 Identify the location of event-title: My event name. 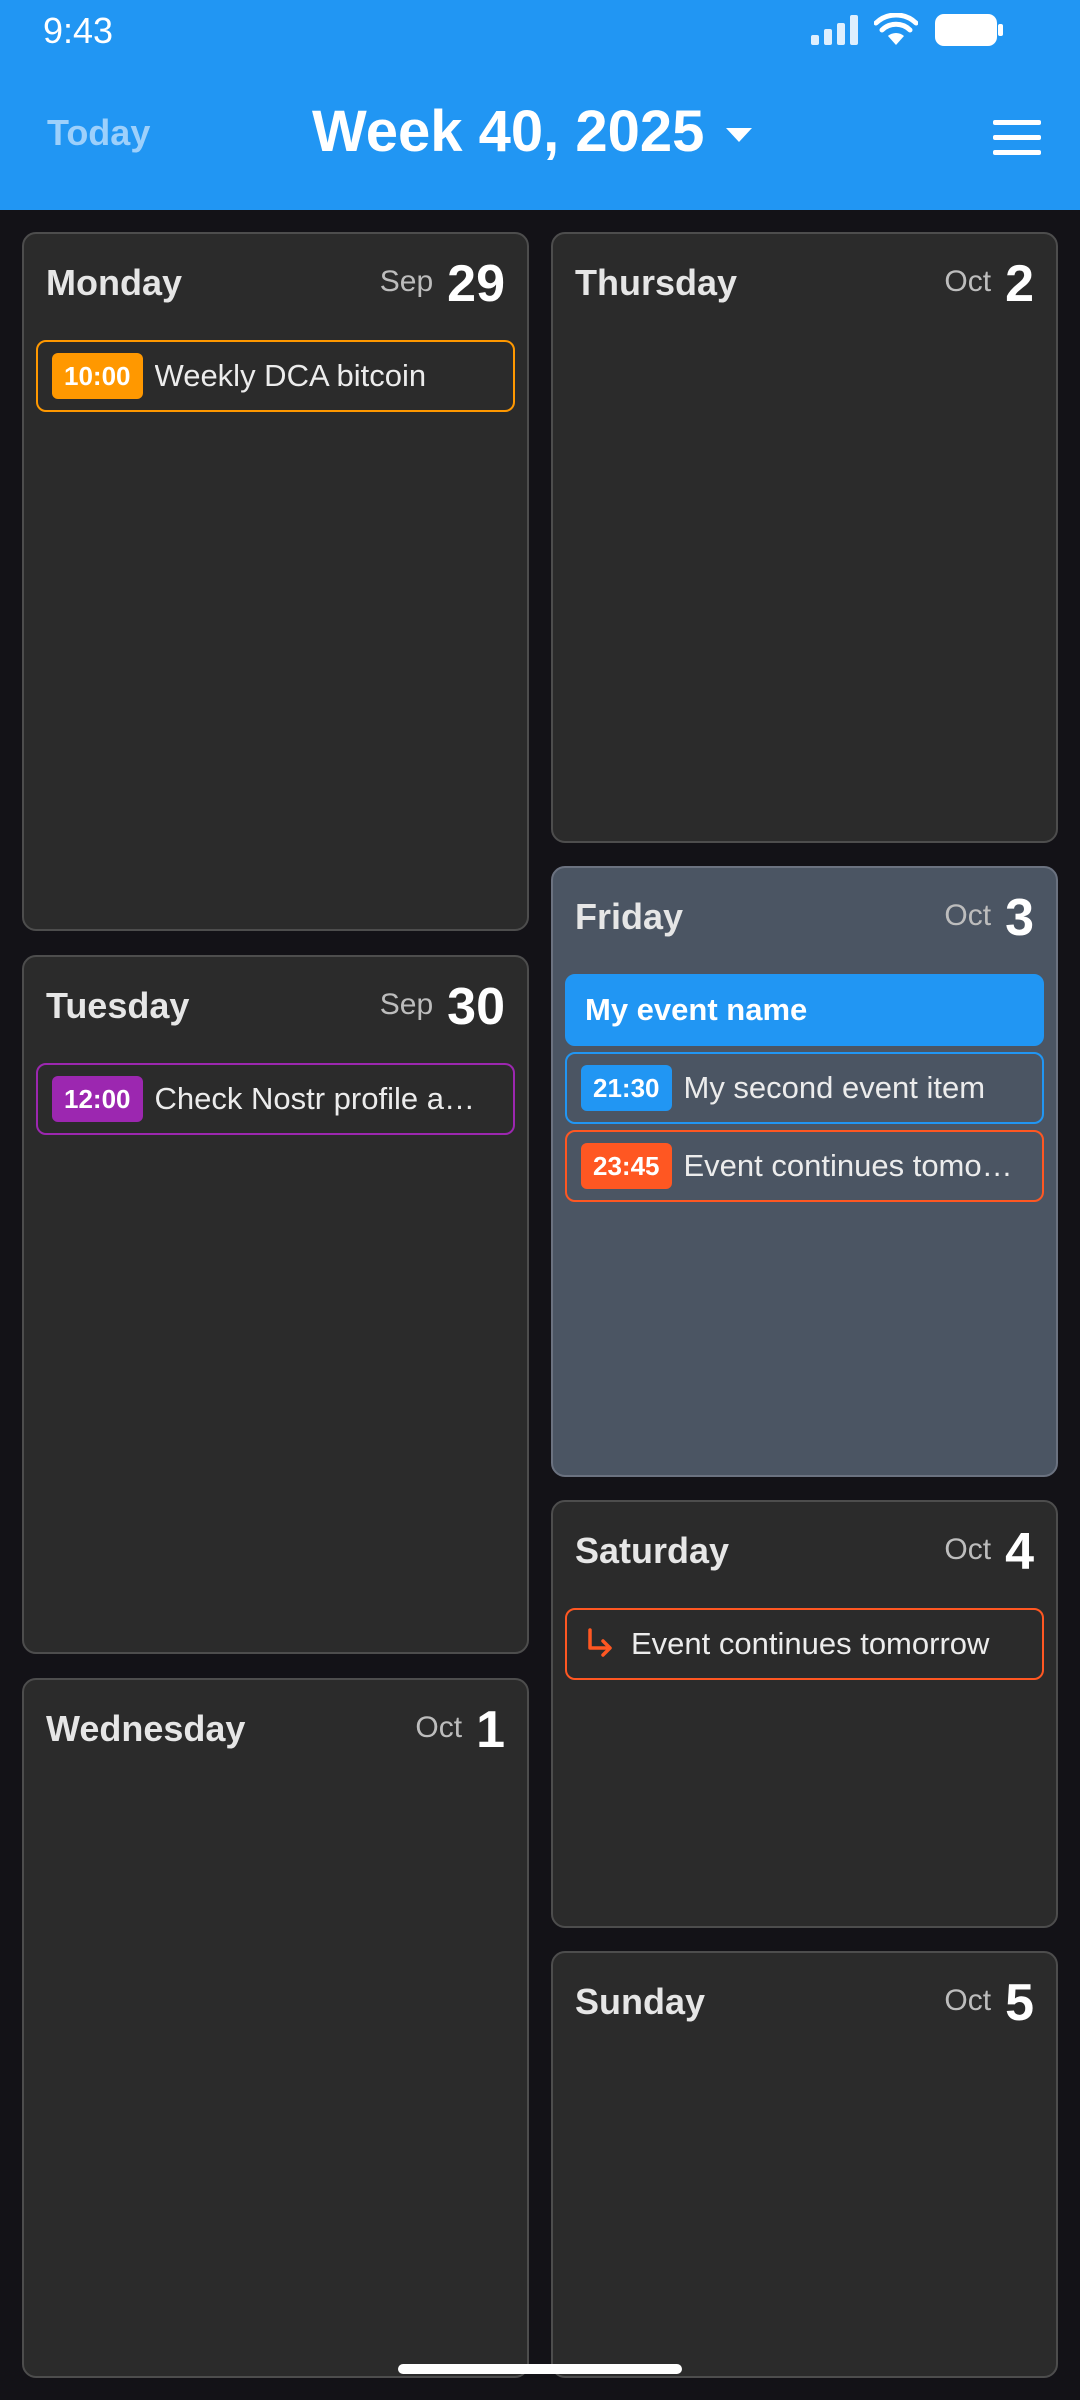
(696, 1009).